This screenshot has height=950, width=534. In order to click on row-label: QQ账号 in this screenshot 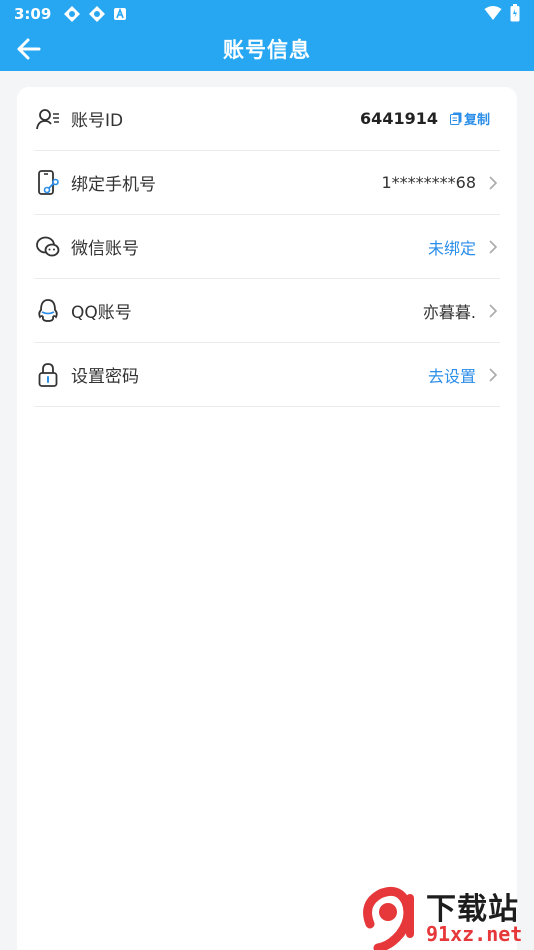, I will do `click(101, 313)`.